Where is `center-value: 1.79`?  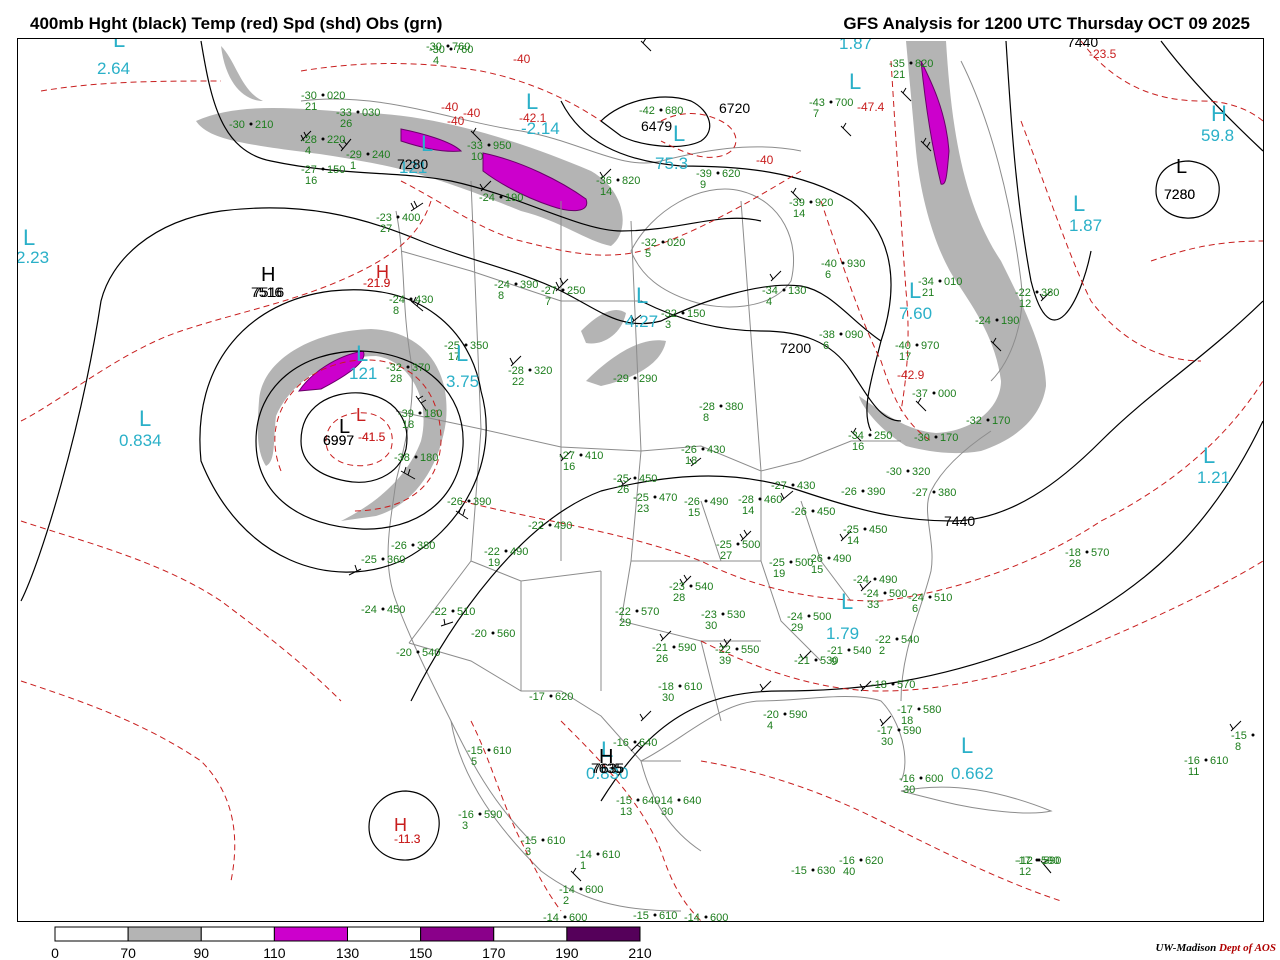 center-value: 1.79 is located at coordinates (842, 633).